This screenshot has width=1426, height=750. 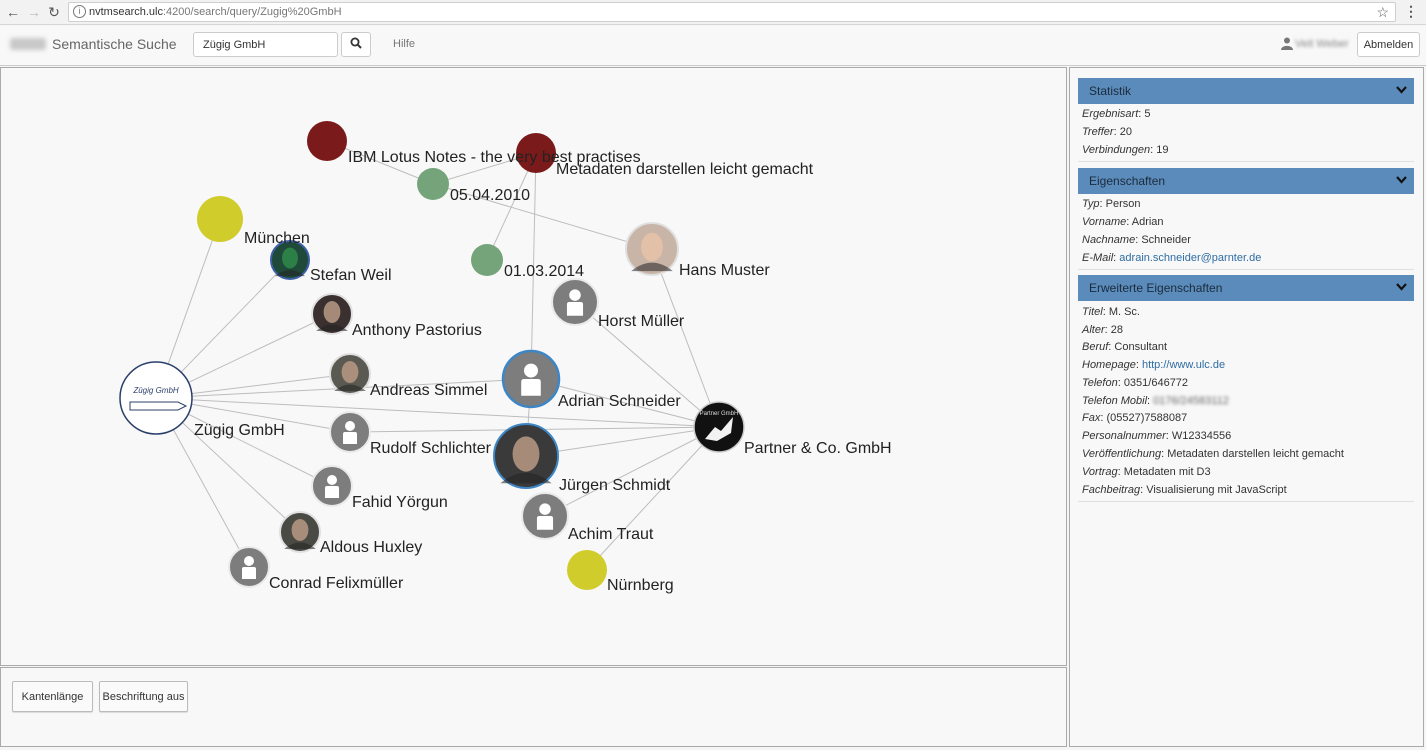 I want to click on node-label: Nürnberg, so click(x=640, y=585).